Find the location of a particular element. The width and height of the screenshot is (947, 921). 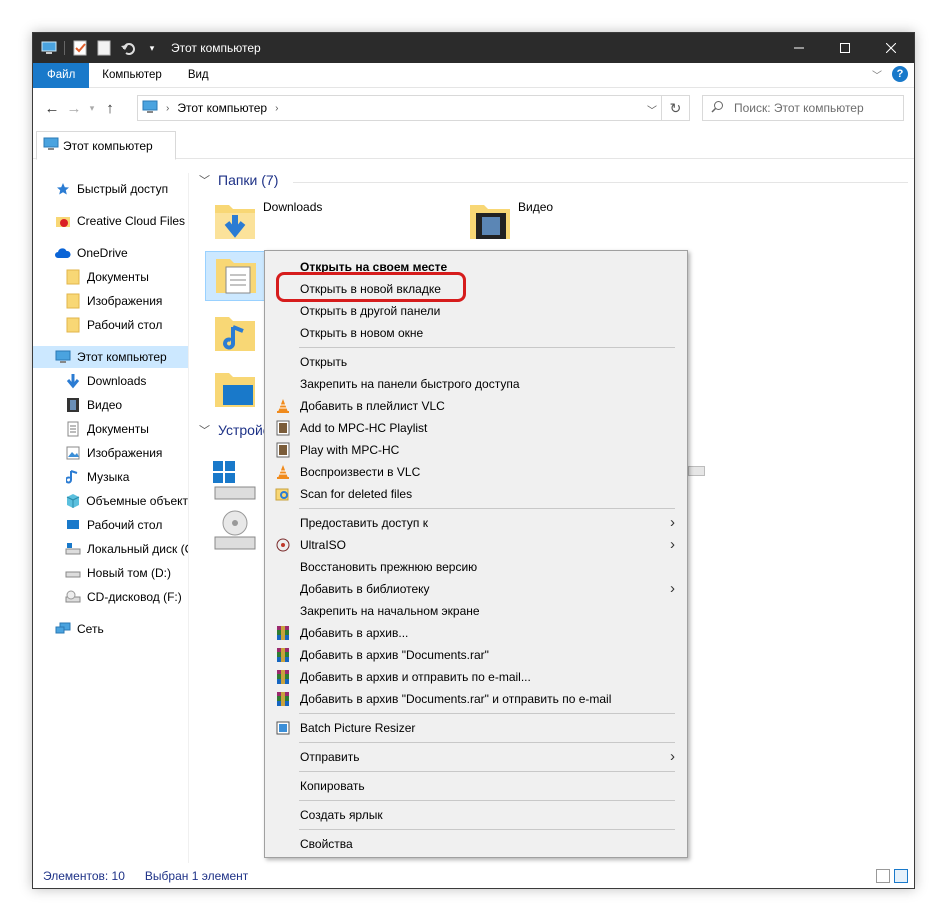

nav-label: CD-дисковод (F:) is located at coordinates (134, 597).